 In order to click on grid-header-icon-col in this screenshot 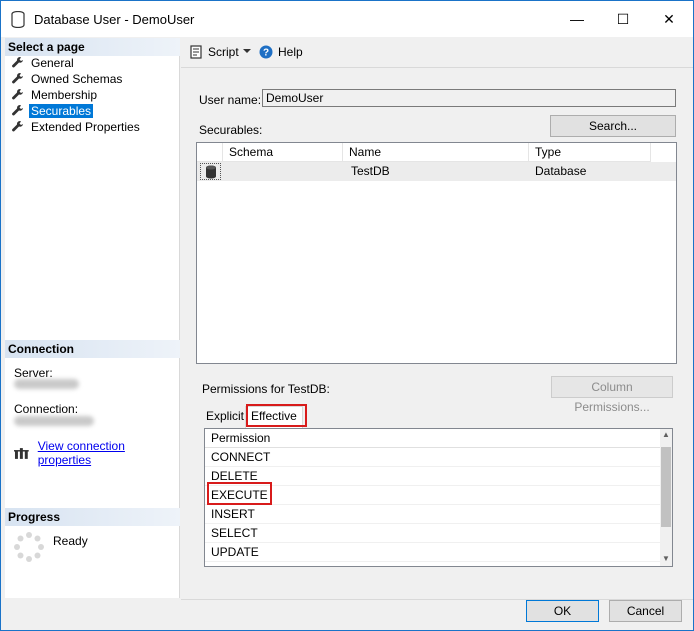, I will do `click(210, 152)`.